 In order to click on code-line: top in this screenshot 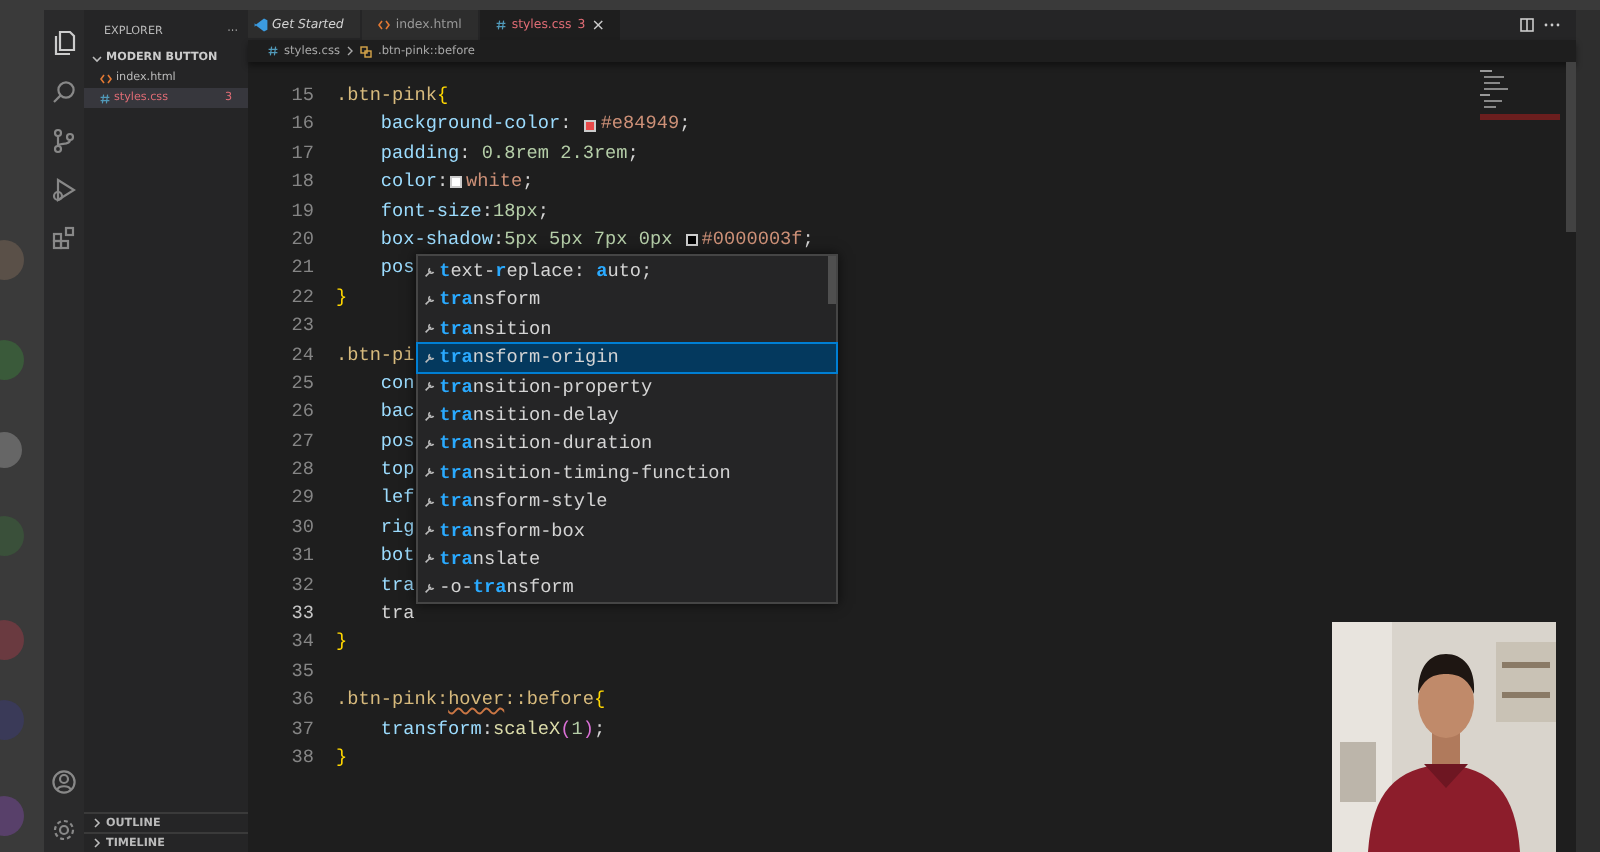, I will do `click(396, 470)`.